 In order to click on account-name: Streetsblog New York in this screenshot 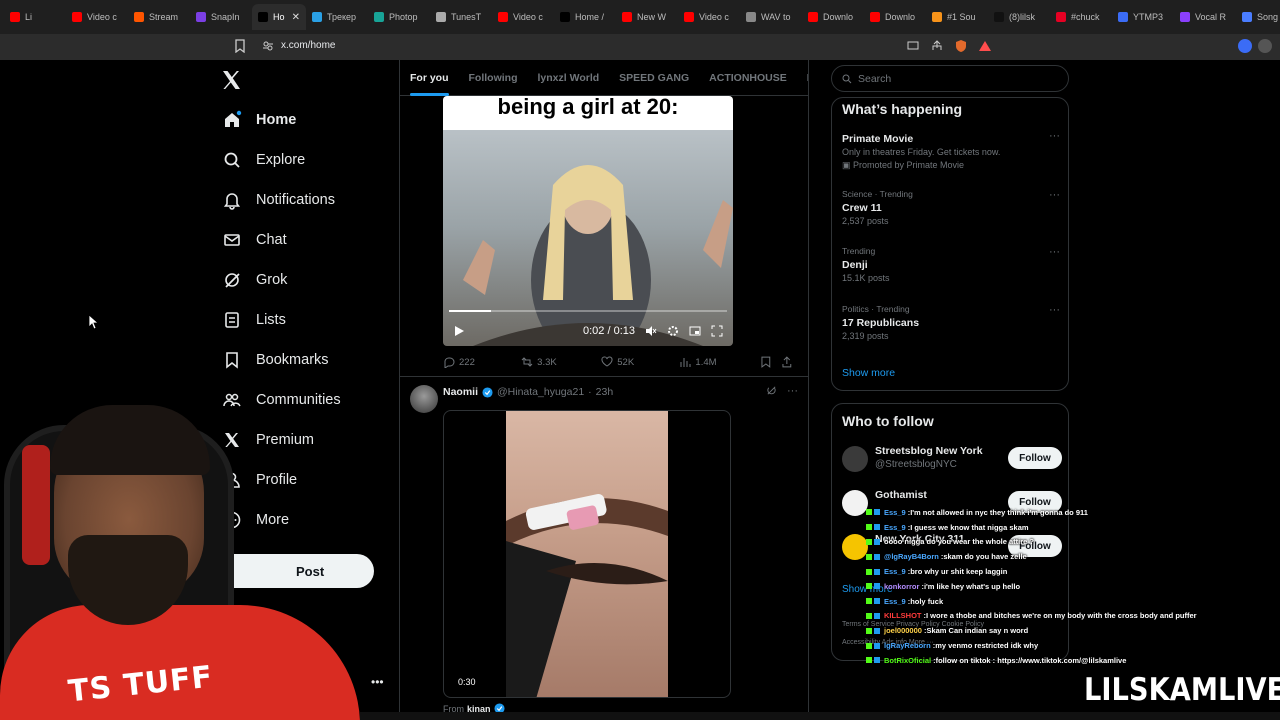, I will do `click(929, 451)`.